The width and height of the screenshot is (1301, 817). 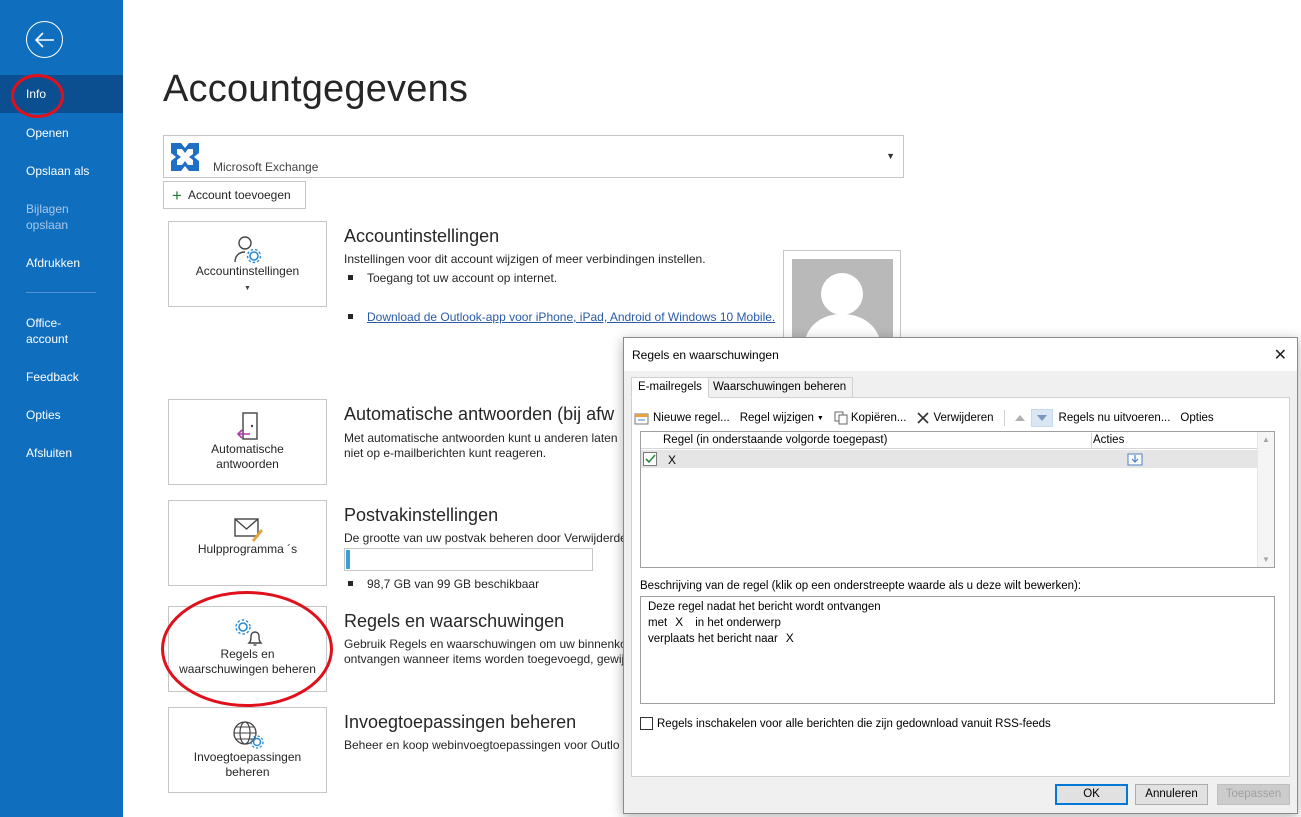 What do you see at coordinates (533, 156) in the screenshot?
I see `account-dropdown: Microsoft Exchange ▼` at bounding box center [533, 156].